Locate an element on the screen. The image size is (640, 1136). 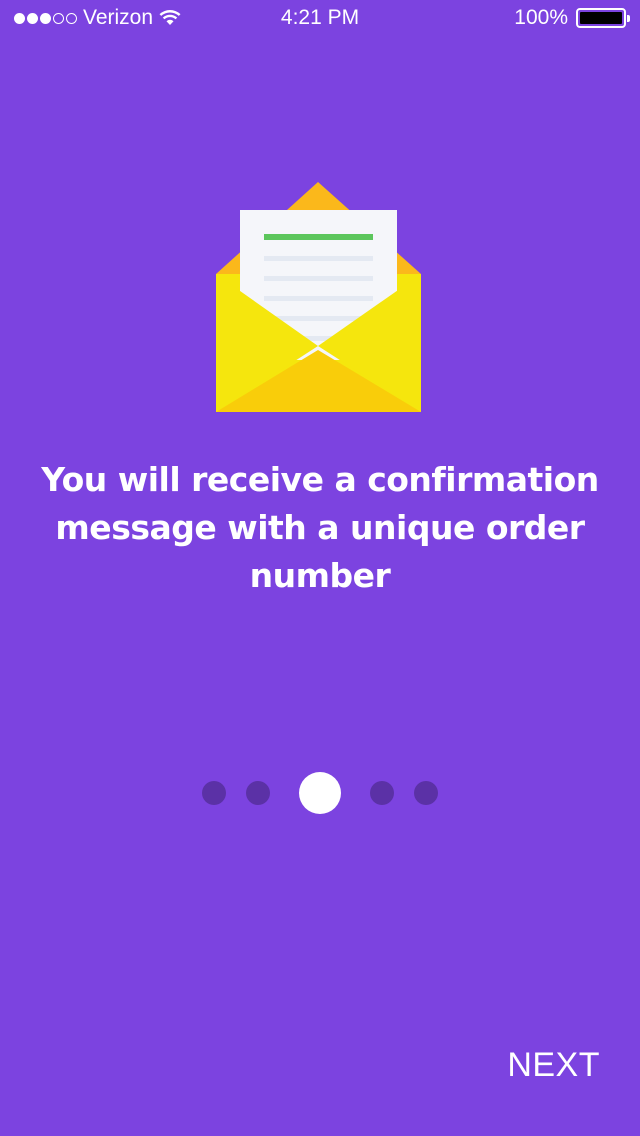
battery-percent: 100% is located at coordinates (541, 17).